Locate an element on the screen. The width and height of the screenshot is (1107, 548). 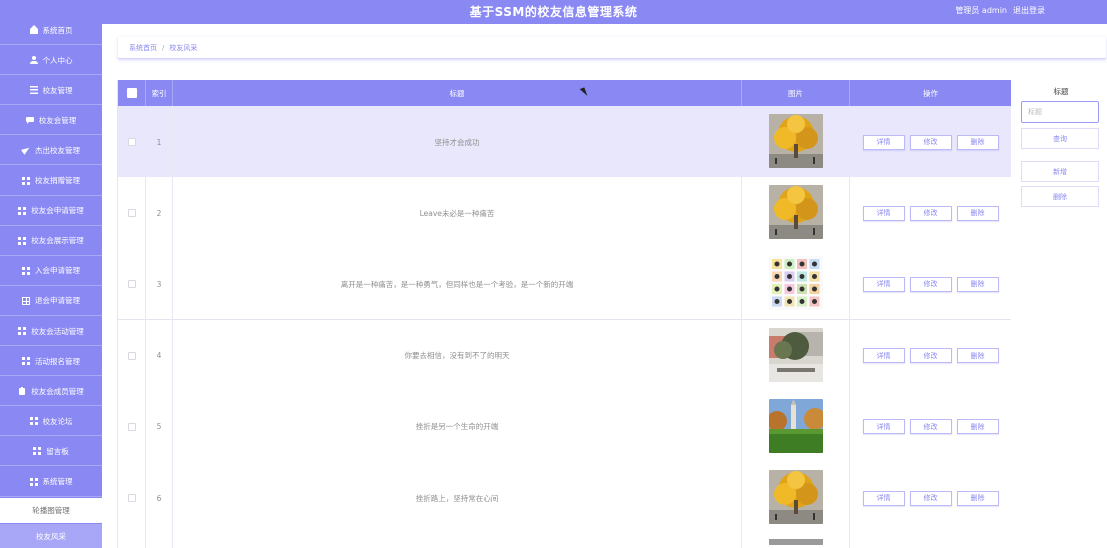
sidebar-item-16: 系统管理 is located at coordinates (51, 482).